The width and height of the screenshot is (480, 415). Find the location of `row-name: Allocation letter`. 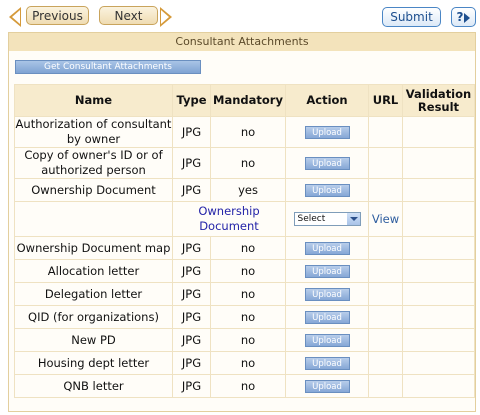

row-name: Allocation letter is located at coordinates (93, 271).